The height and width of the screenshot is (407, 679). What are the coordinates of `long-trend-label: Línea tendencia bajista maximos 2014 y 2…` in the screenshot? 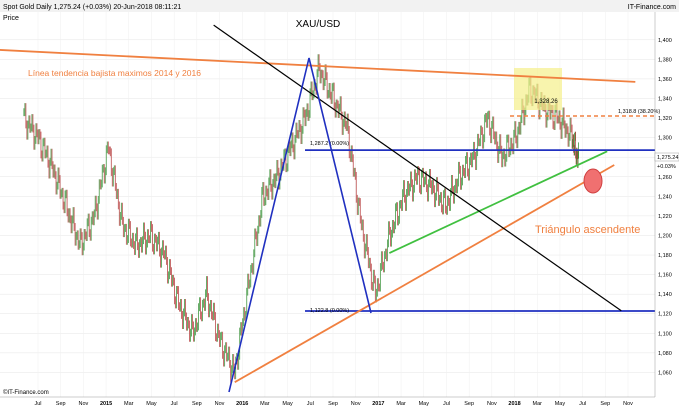 It's located at (114, 73).